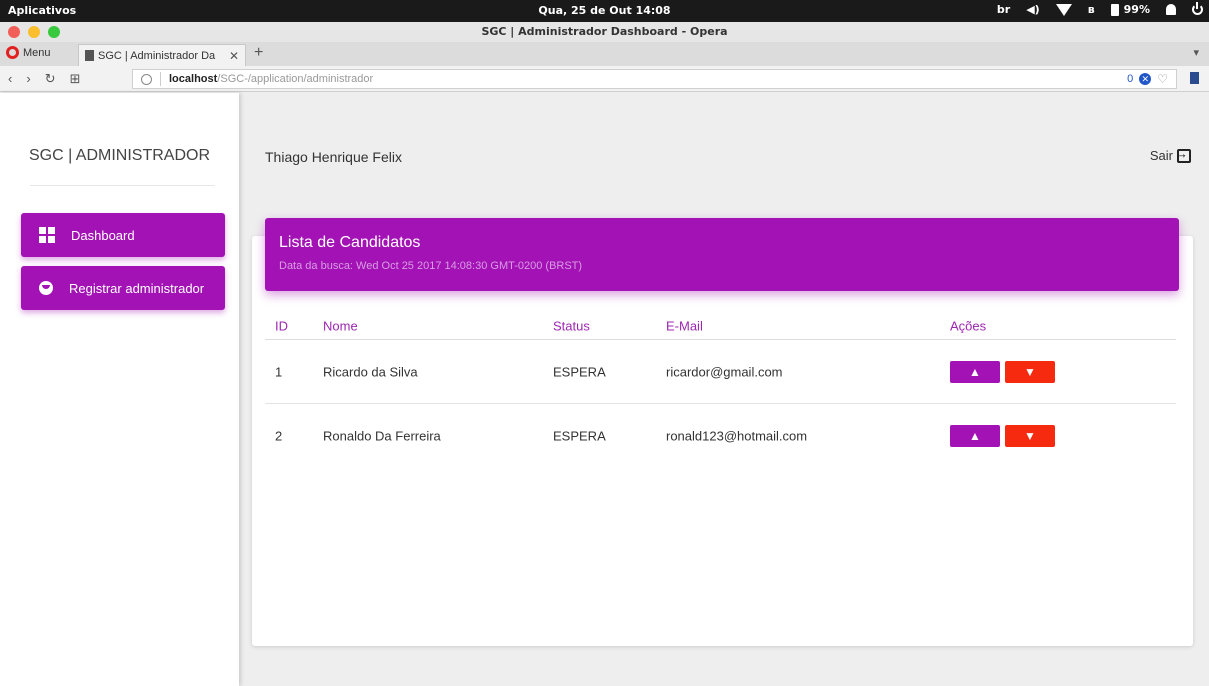 The image size is (1209, 686). I want to click on menu-label: Menu, so click(37, 52).